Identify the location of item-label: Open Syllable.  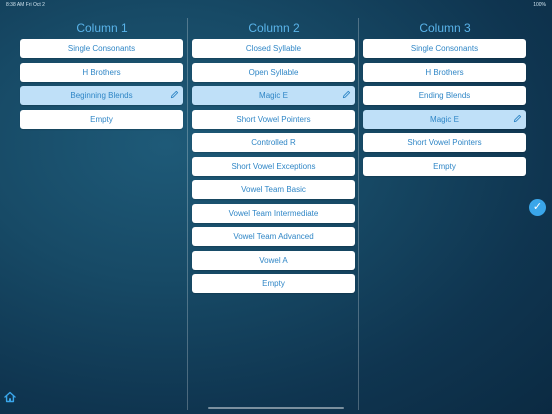
(273, 72).